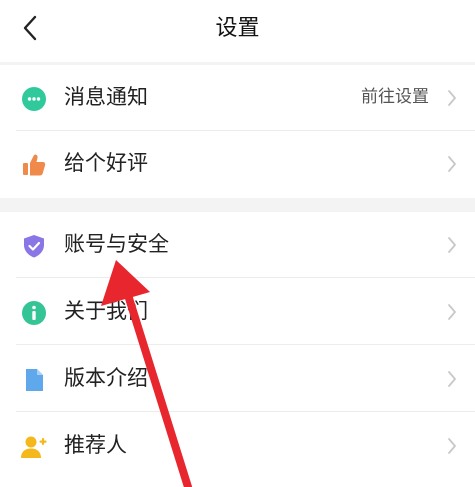  What do you see at coordinates (34, 380) in the screenshot?
I see `document-icon` at bounding box center [34, 380].